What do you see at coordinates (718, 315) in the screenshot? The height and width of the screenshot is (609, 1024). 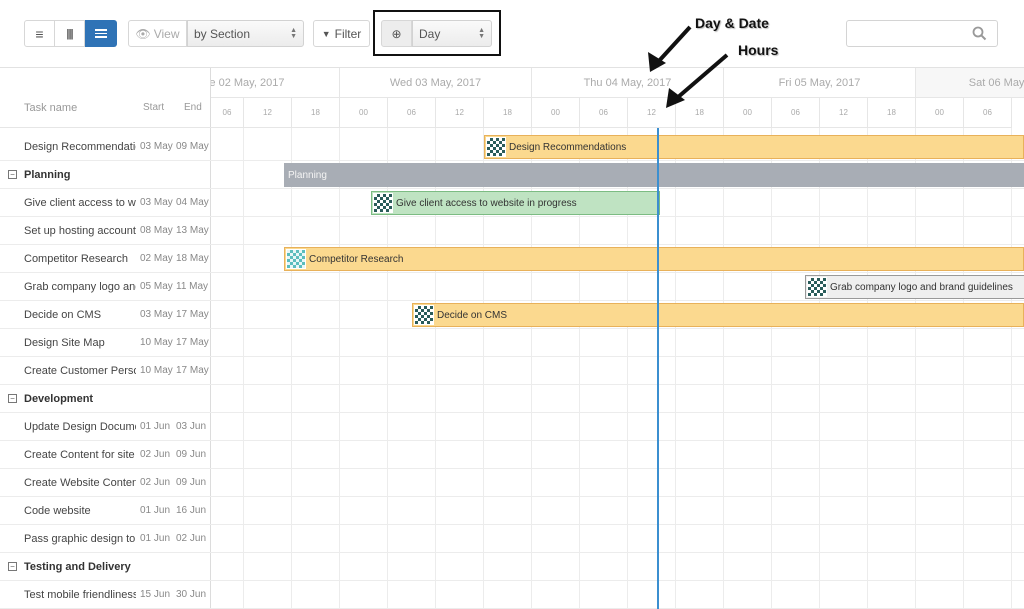 I see `task-bar: Decide on CMS` at bounding box center [718, 315].